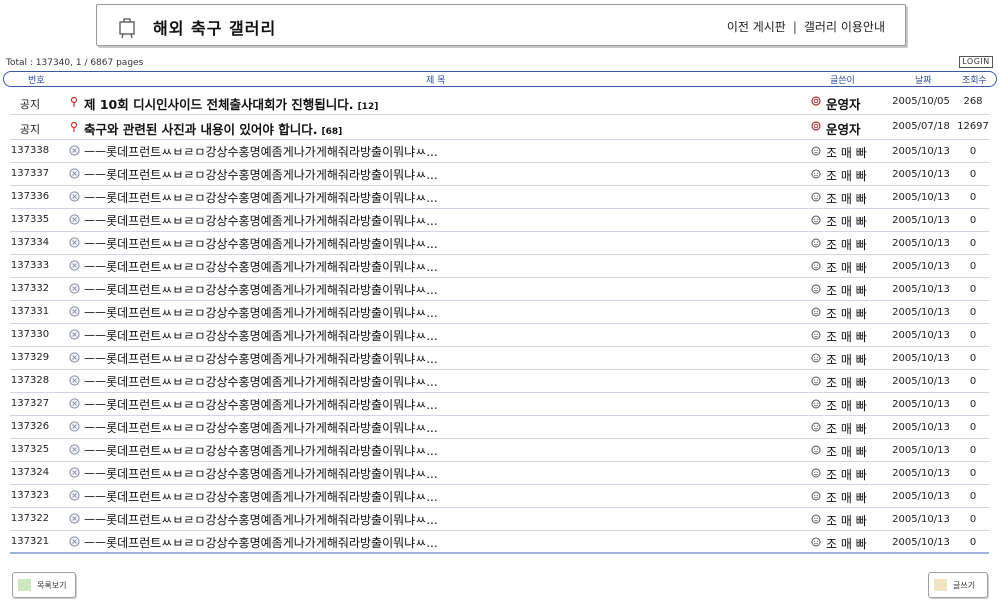  What do you see at coordinates (958, 585) in the screenshot?
I see `write-button: 글쓰기` at bounding box center [958, 585].